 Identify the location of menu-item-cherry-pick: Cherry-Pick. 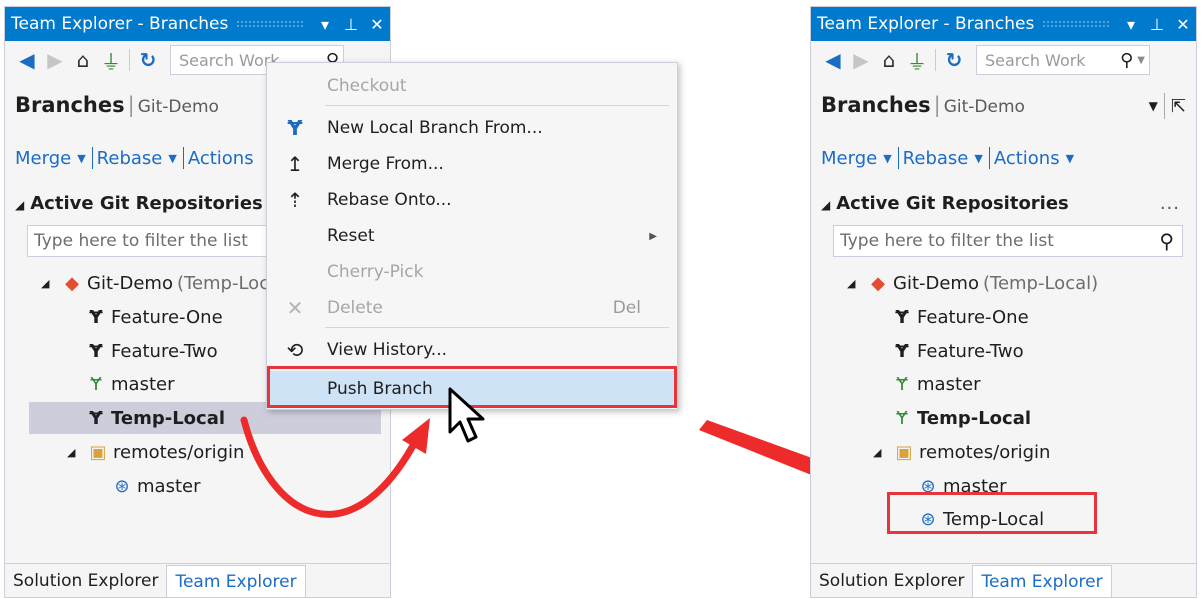
(472, 272).